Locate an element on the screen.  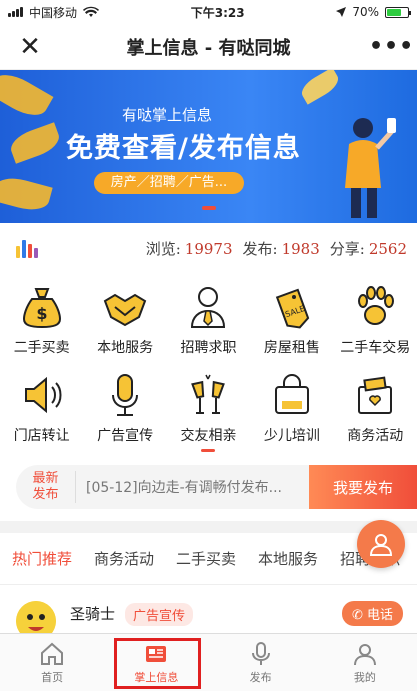
feed-tabs: 热门推荐 商务活动 二手买卖 本地服务 招聘求职 is located at coordinates (208, 559).